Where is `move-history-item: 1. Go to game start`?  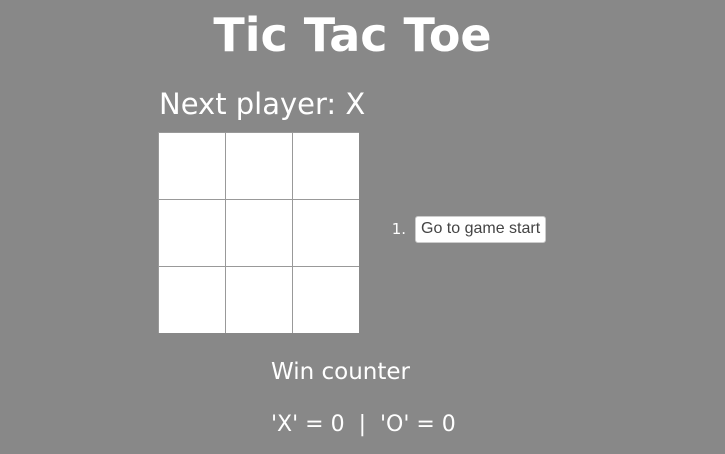 move-history-item: 1. Go to game start is located at coordinates (463, 229).